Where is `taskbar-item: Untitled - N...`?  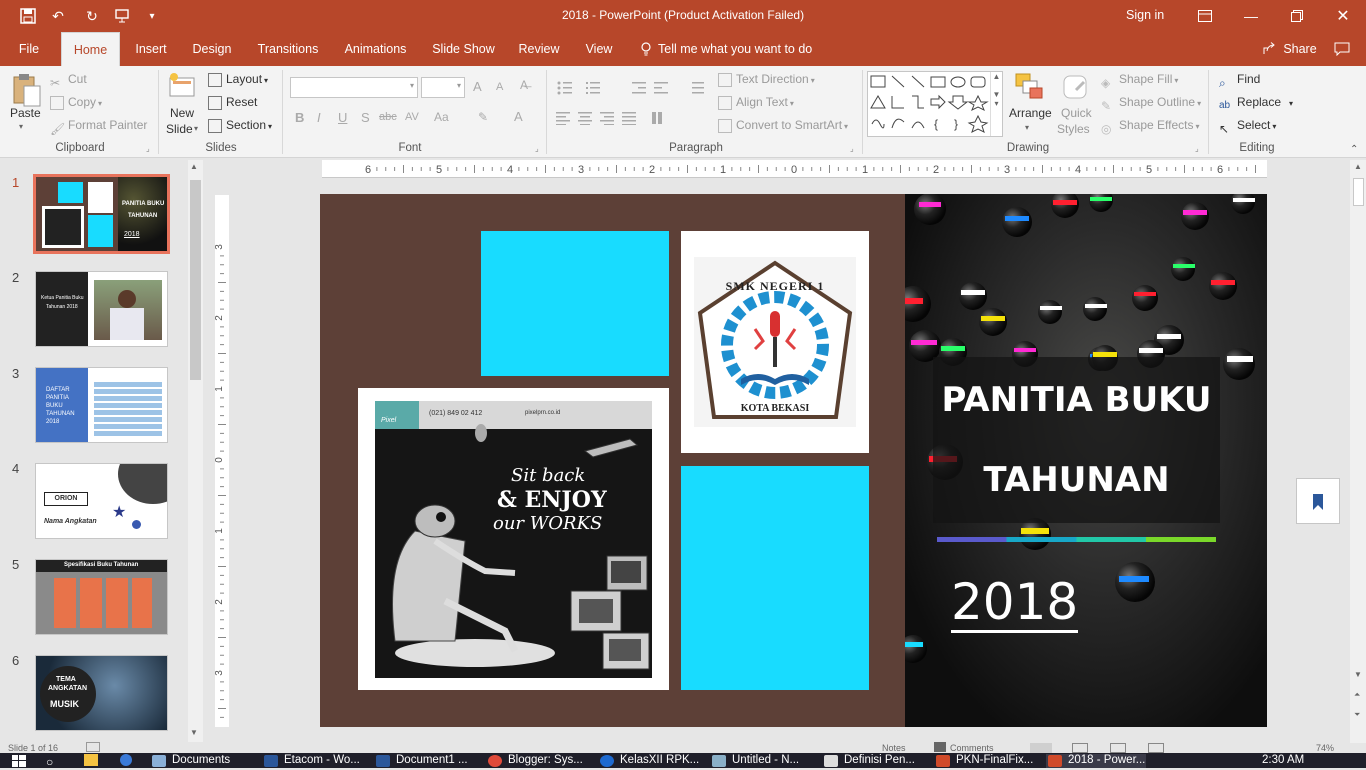
taskbar-item: Untitled - N... is located at coordinates (754, 761).